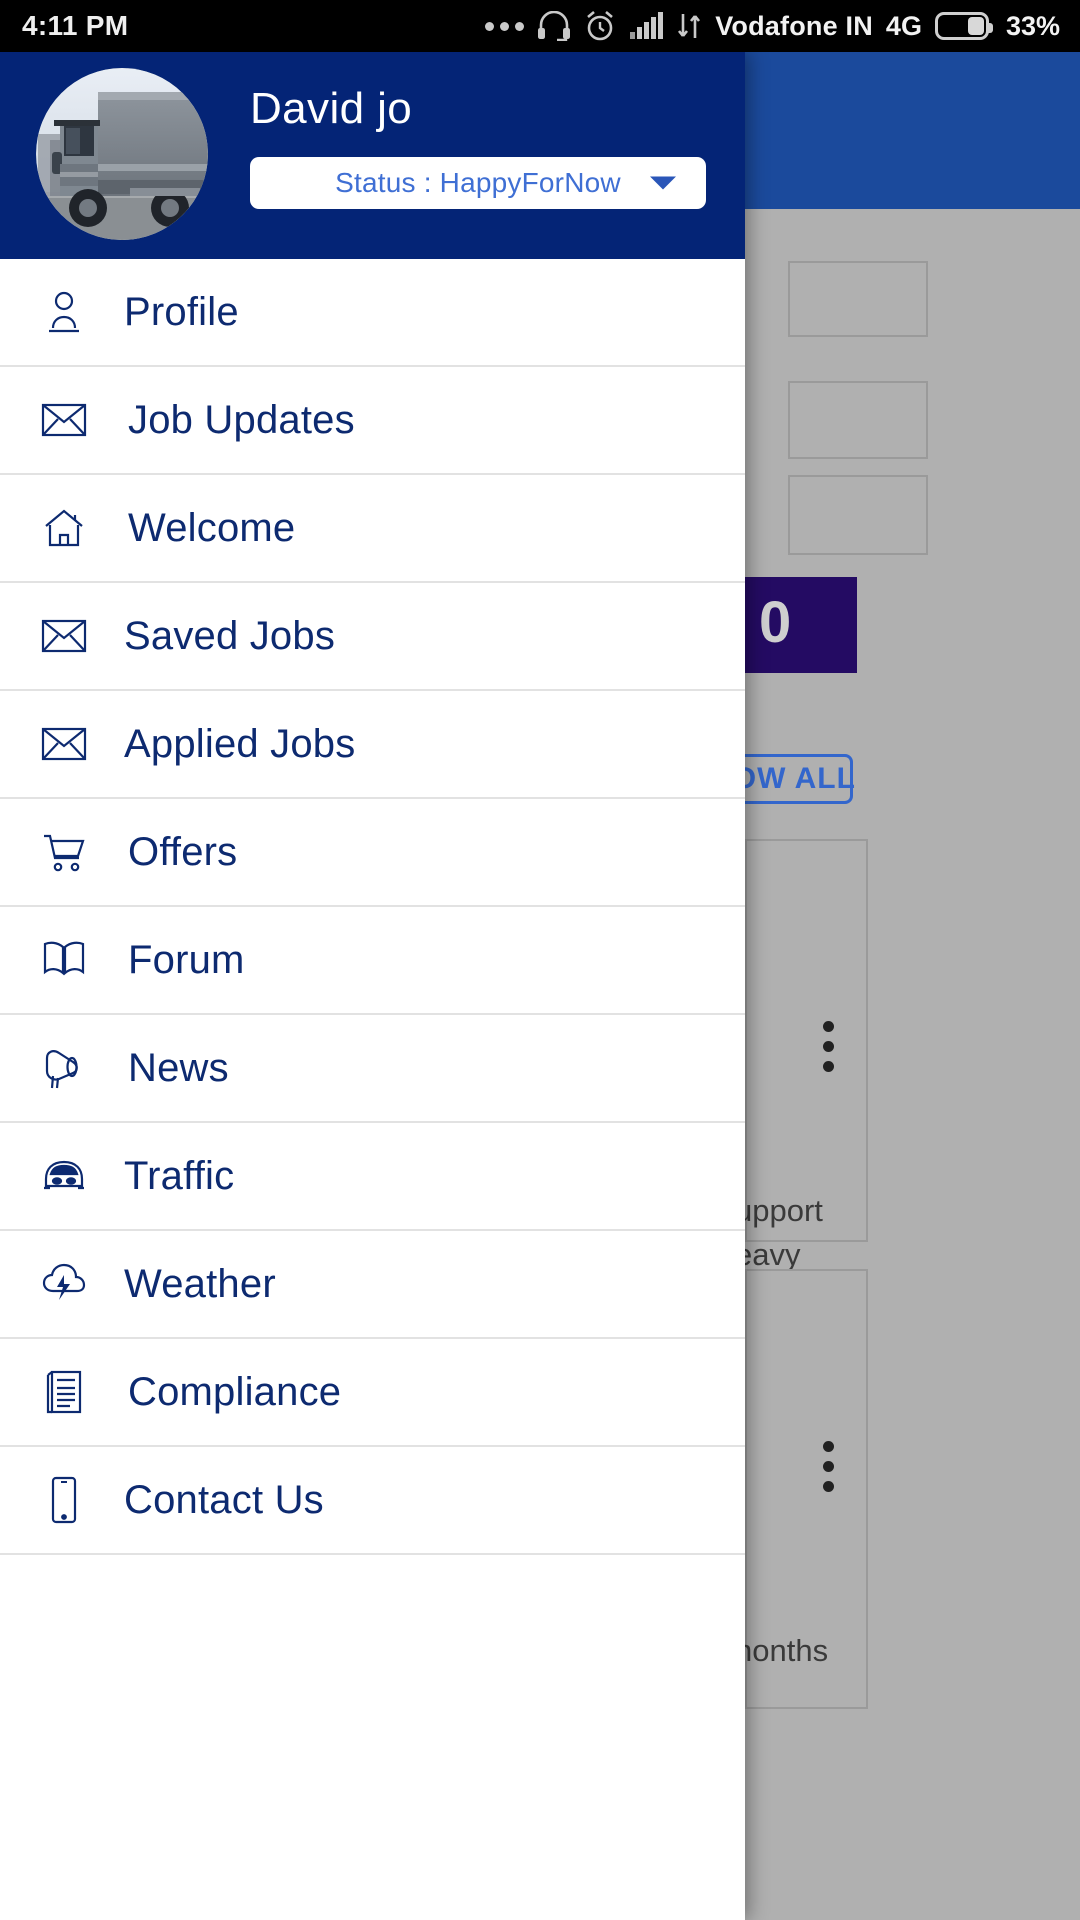 The width and height of the screenshot is (1080, 1920). I want to click on status-bar-battery-percent: 33%, so click(1032, 25).